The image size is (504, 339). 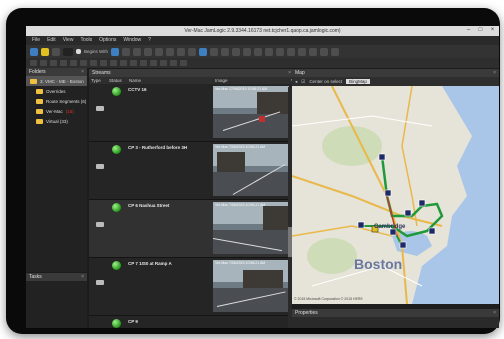 What do you see at coordinates (251, 112) in the screenshot?
I see `camera-snapshot: Ver-Mac 17/06/2015 10:56:21 AM` at bounding box center [251, 112].